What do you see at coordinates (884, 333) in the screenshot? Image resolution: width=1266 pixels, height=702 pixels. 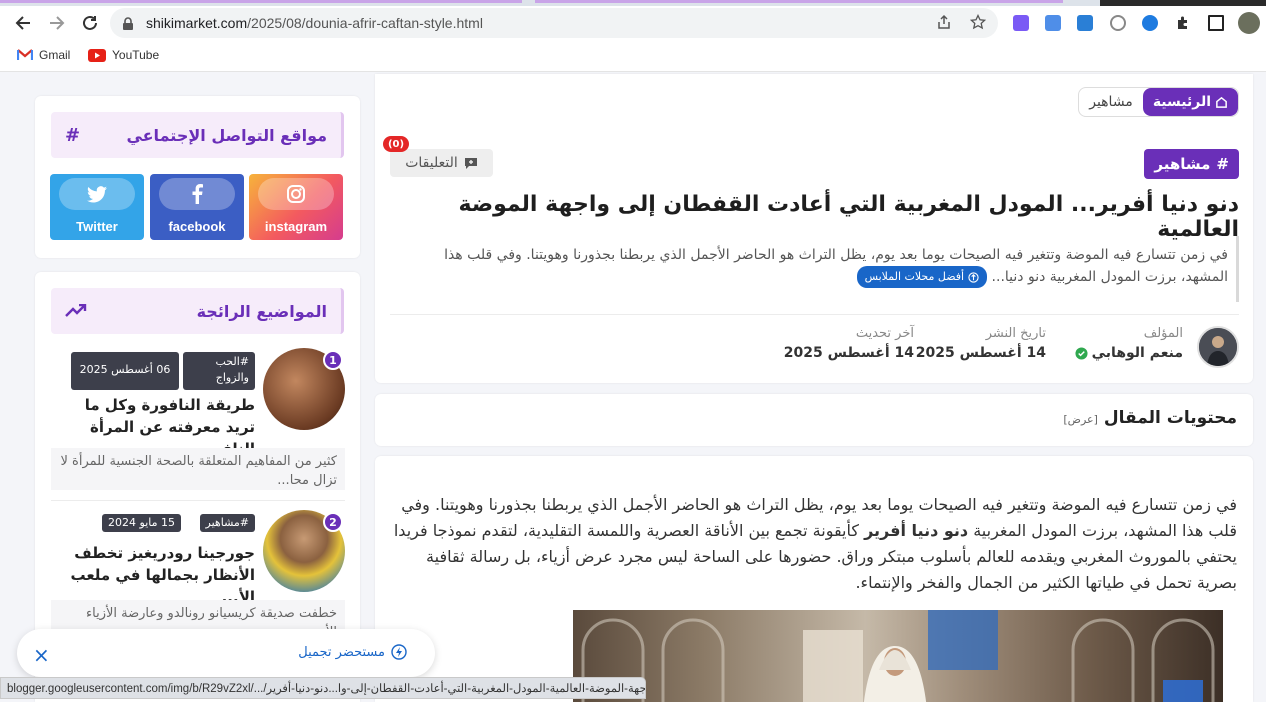 I see `updated-label: آخر تحديث` at bounding box center [884, 333].